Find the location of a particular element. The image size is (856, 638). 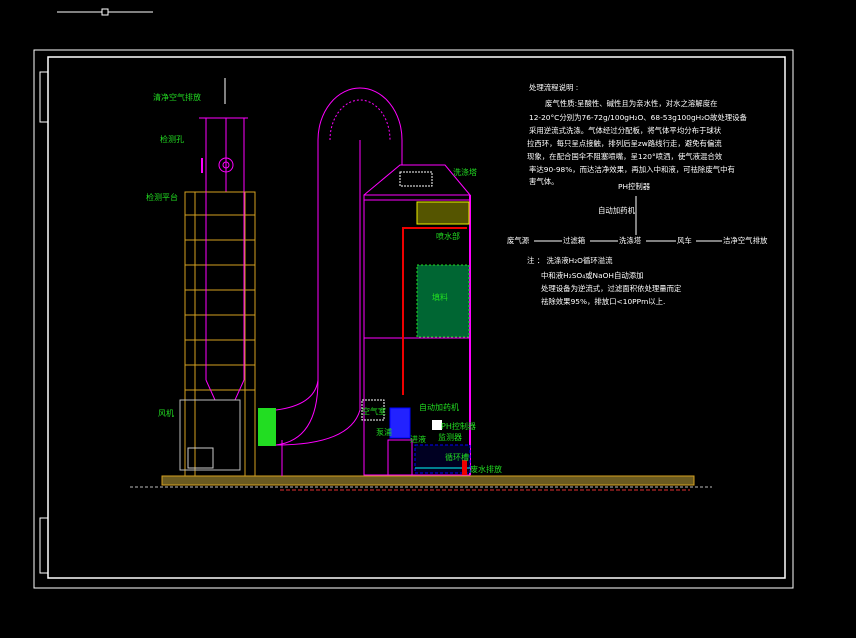

pump is located at coordinates (400, 423).